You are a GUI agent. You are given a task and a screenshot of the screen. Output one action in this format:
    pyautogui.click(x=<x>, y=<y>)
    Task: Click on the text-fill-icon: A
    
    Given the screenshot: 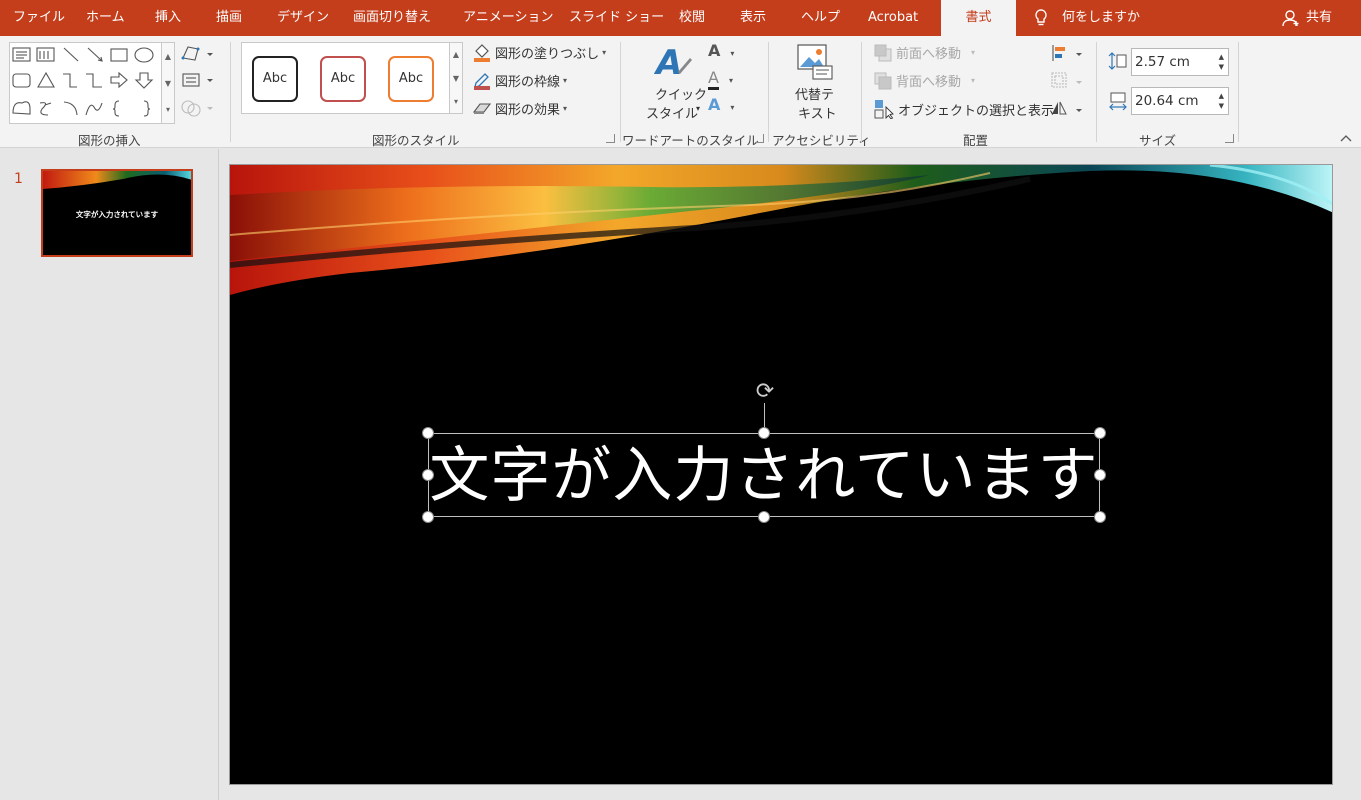 What is the action you would take?
    pyautogui.click(x=714, y=50)
    